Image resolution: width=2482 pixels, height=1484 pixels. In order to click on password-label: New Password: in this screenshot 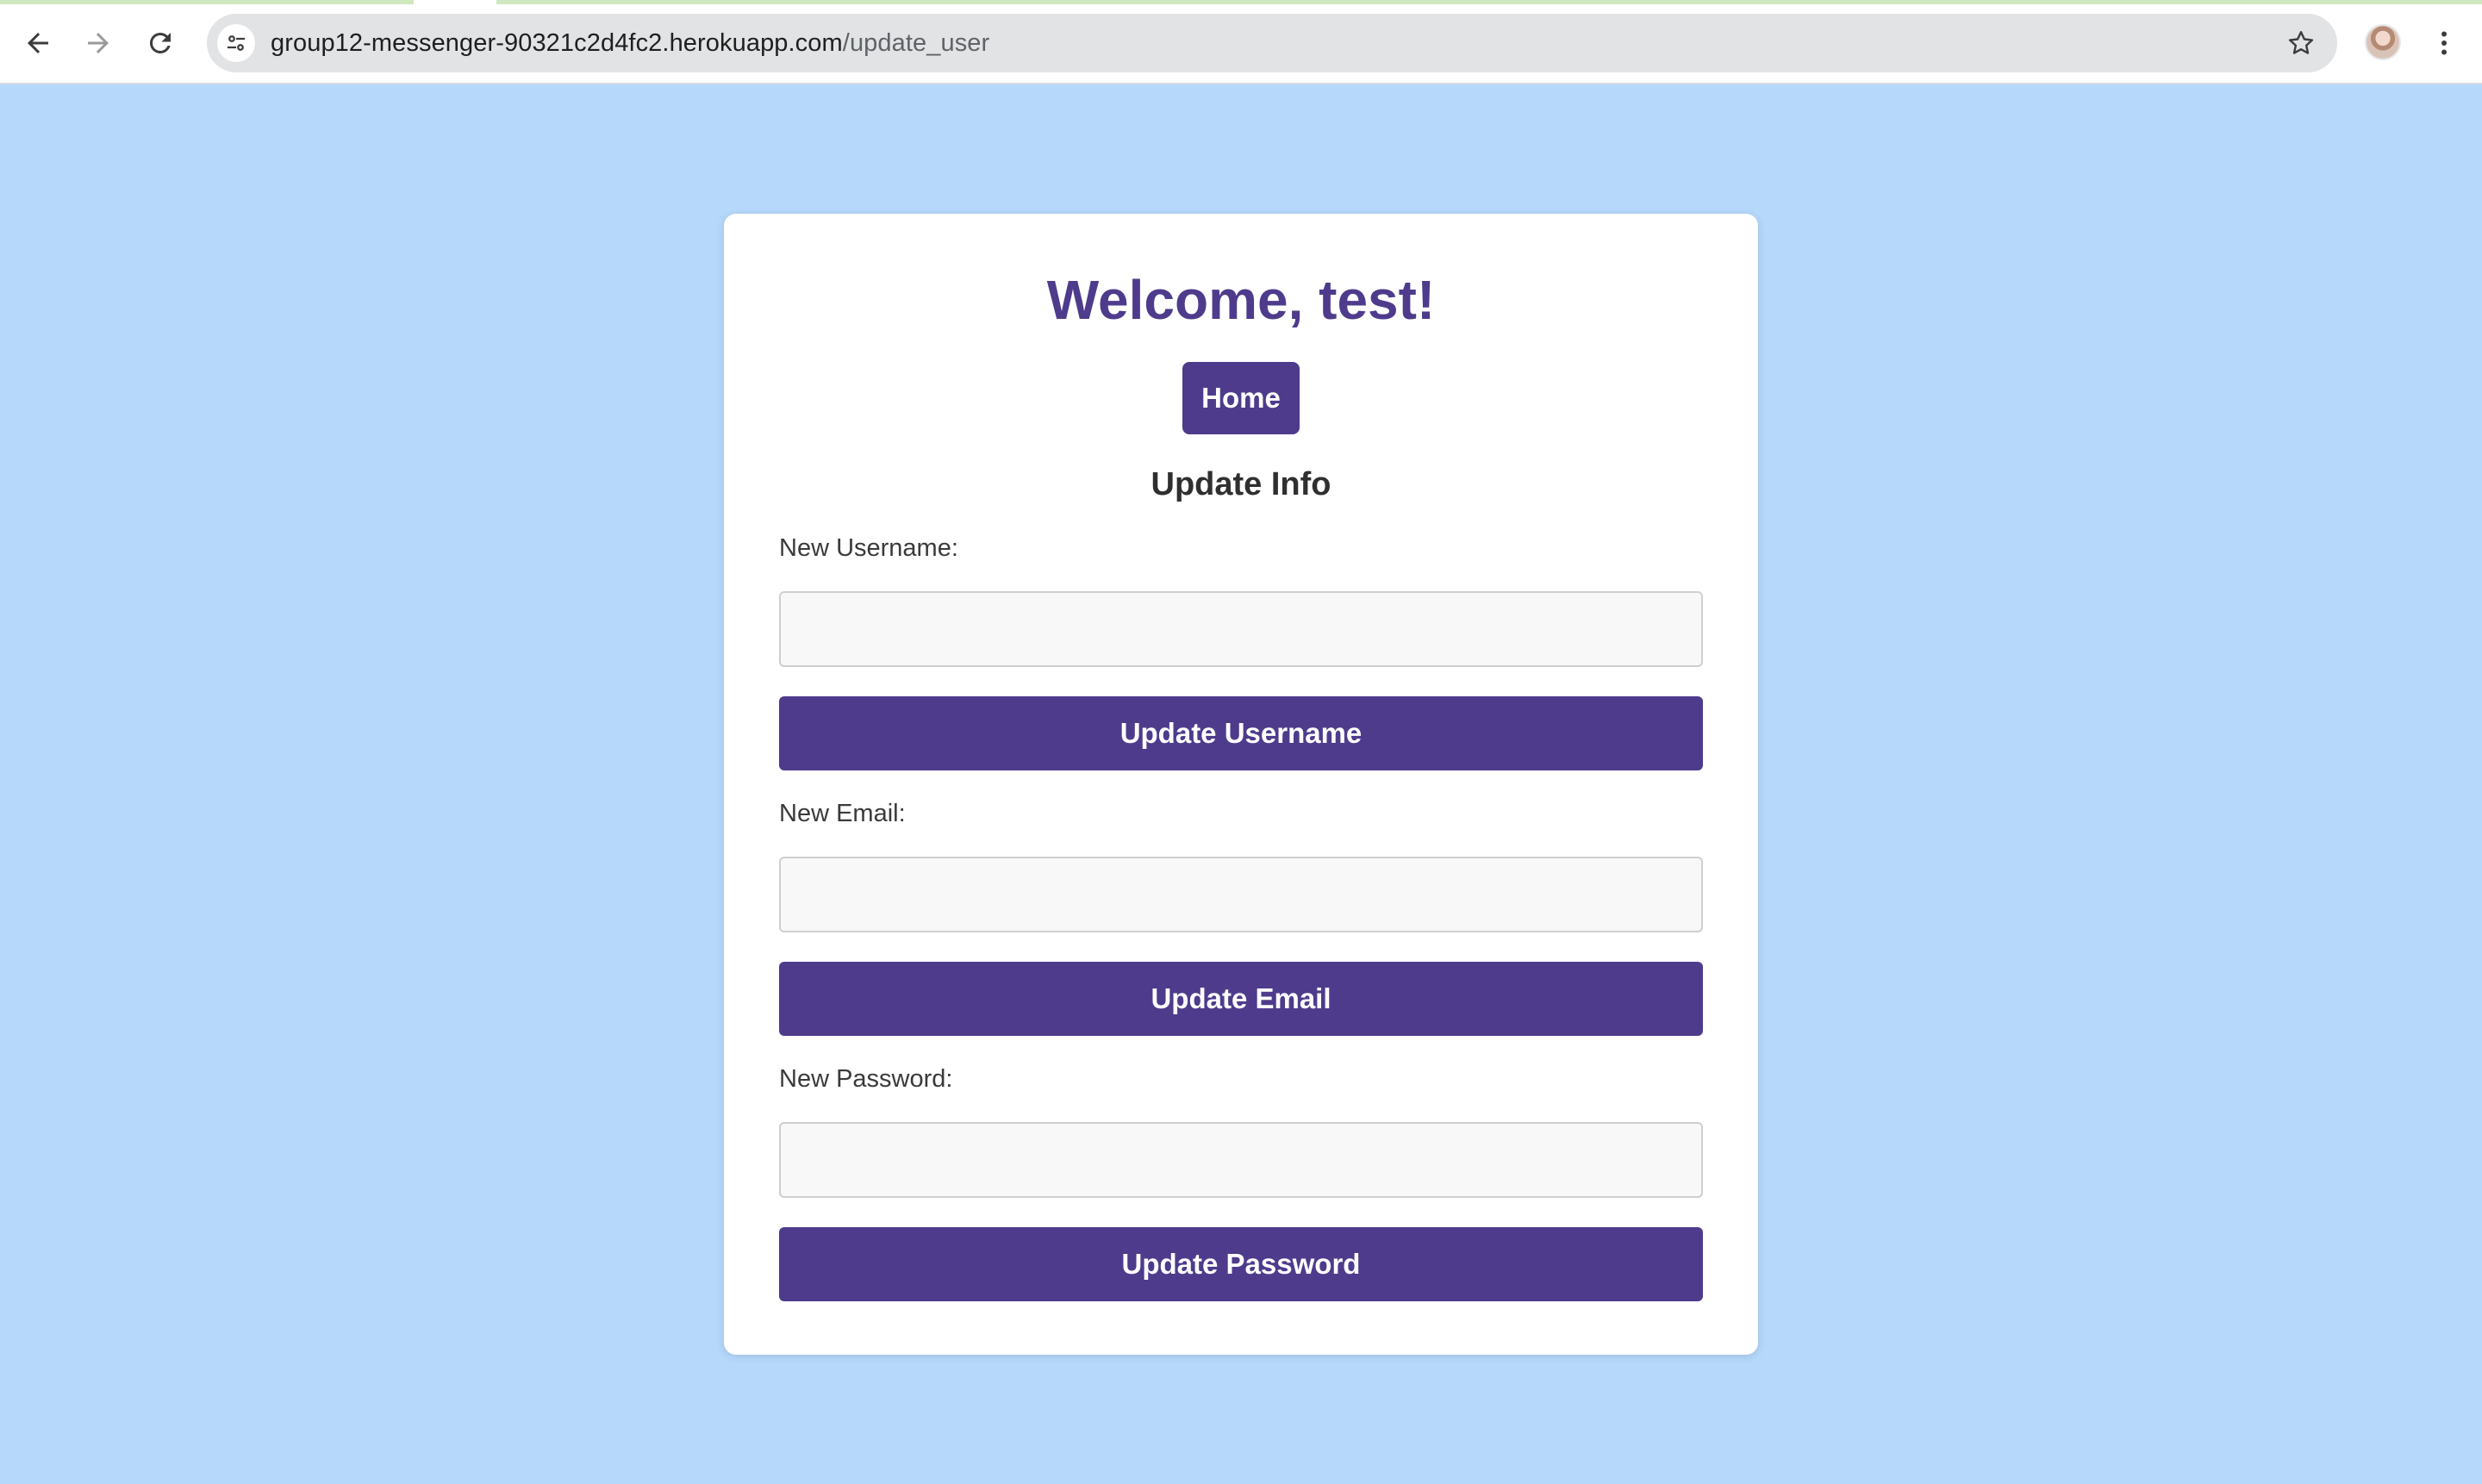, I will do `click(866, 1079)`.